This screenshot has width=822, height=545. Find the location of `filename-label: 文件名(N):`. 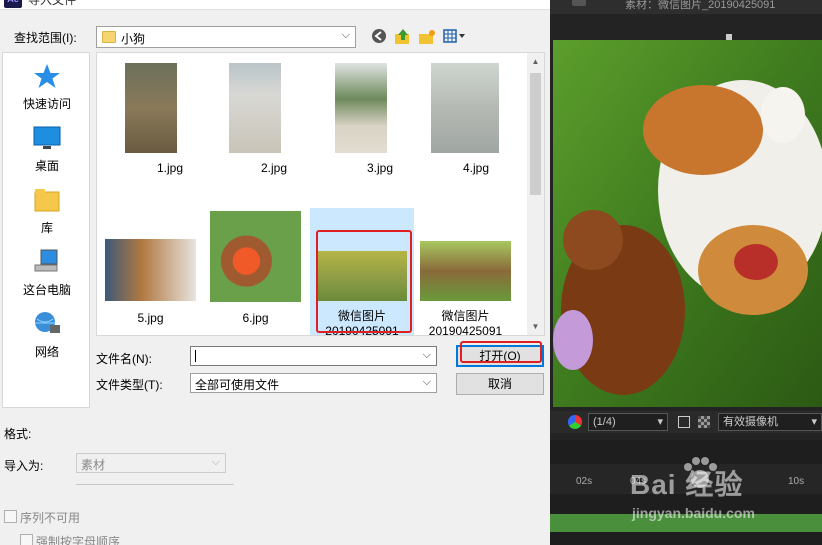

filename-label: 文件名(N): is located at coordinates (124, 359).